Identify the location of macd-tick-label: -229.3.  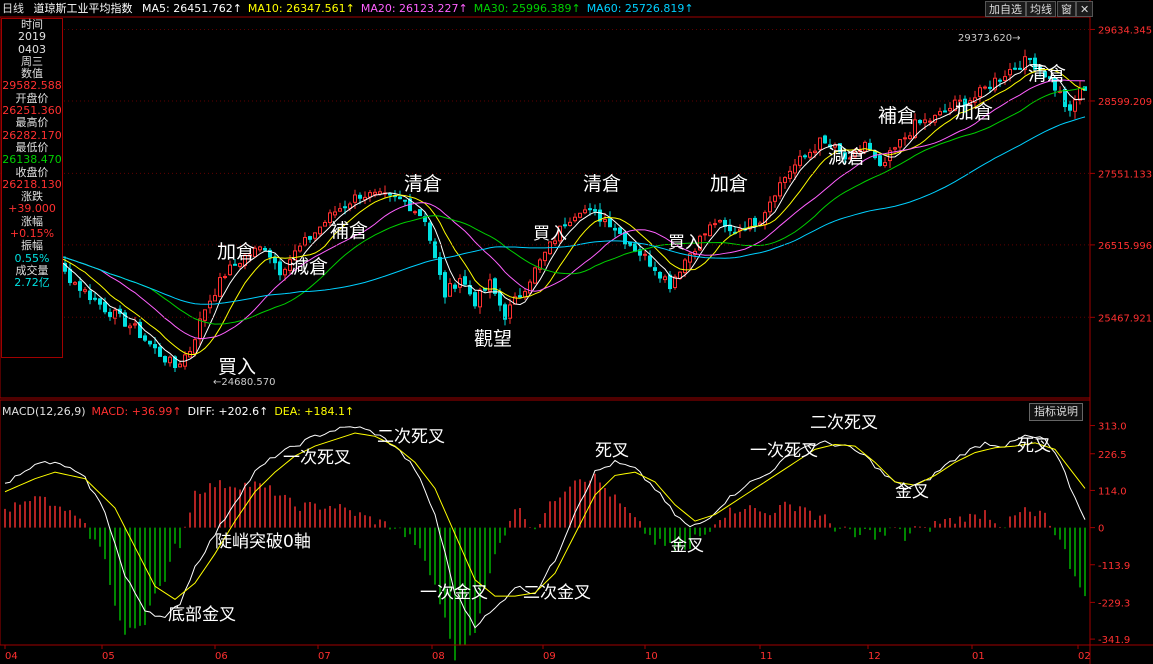
(1114, 603).